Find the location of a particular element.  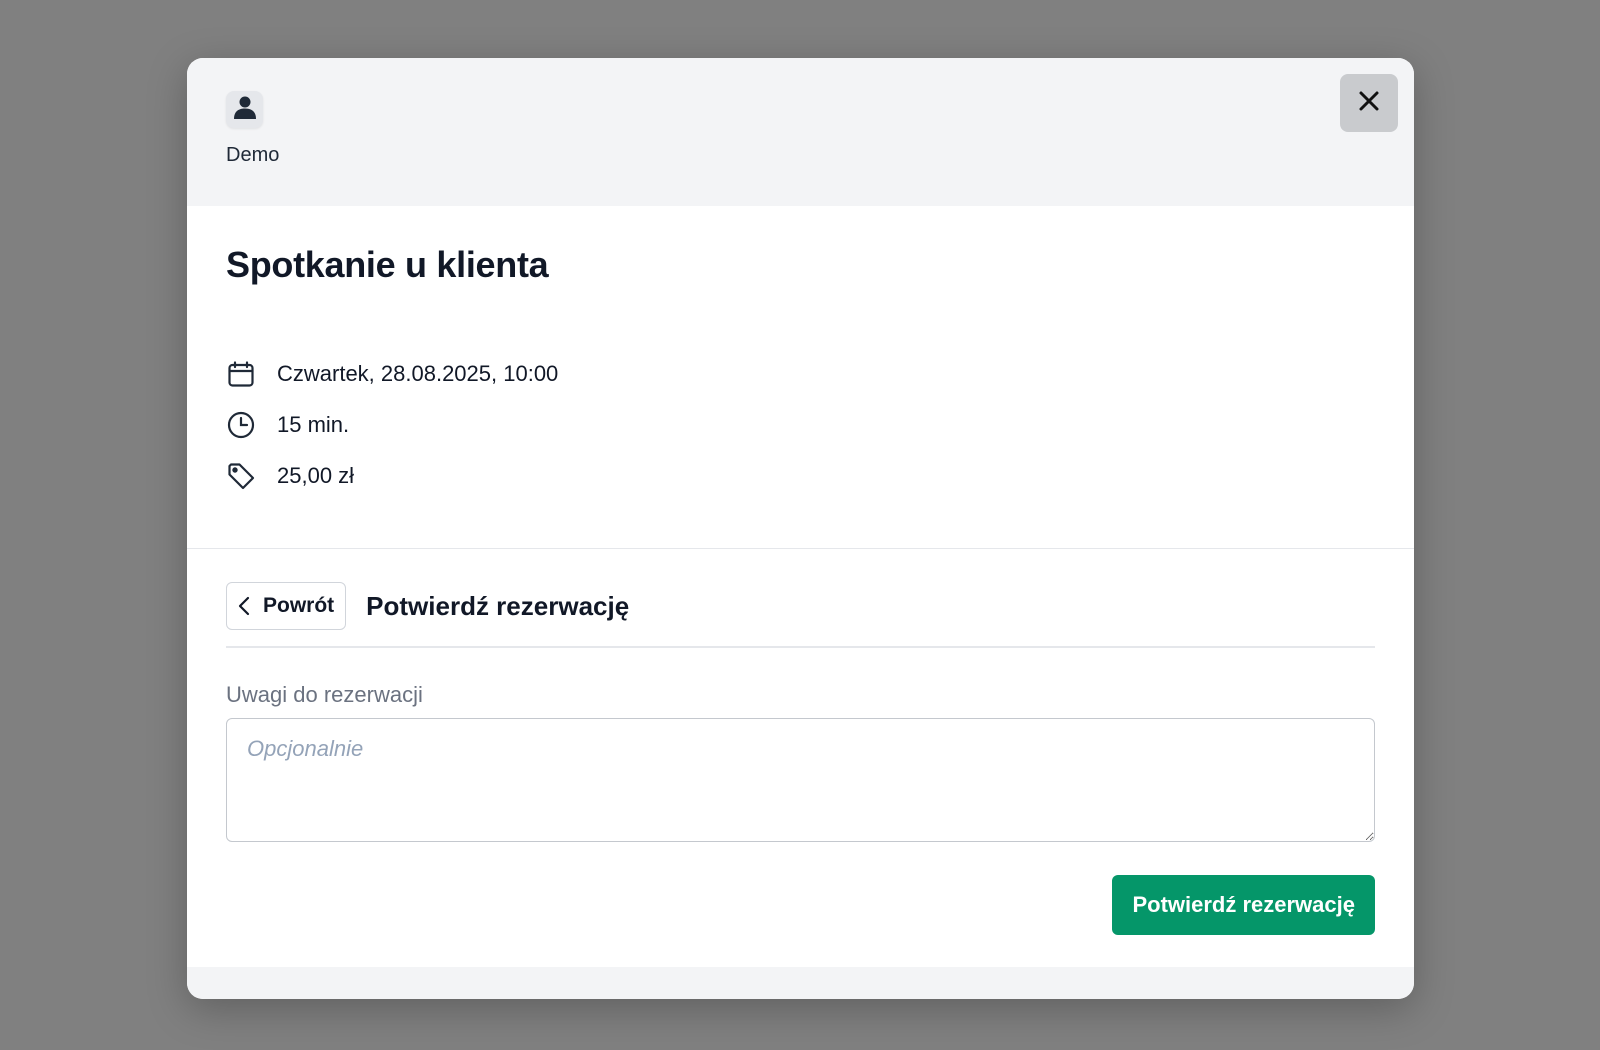

close-button is located at coordinates (1369, 103).